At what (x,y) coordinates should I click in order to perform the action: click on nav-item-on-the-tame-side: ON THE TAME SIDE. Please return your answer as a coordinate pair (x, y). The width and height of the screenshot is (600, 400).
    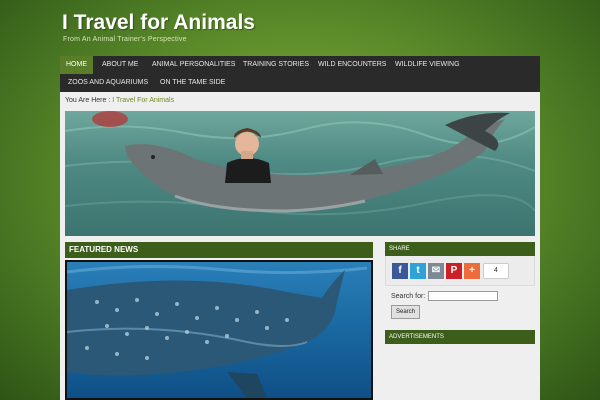
    Looking at the image, I should click on (192, 83).